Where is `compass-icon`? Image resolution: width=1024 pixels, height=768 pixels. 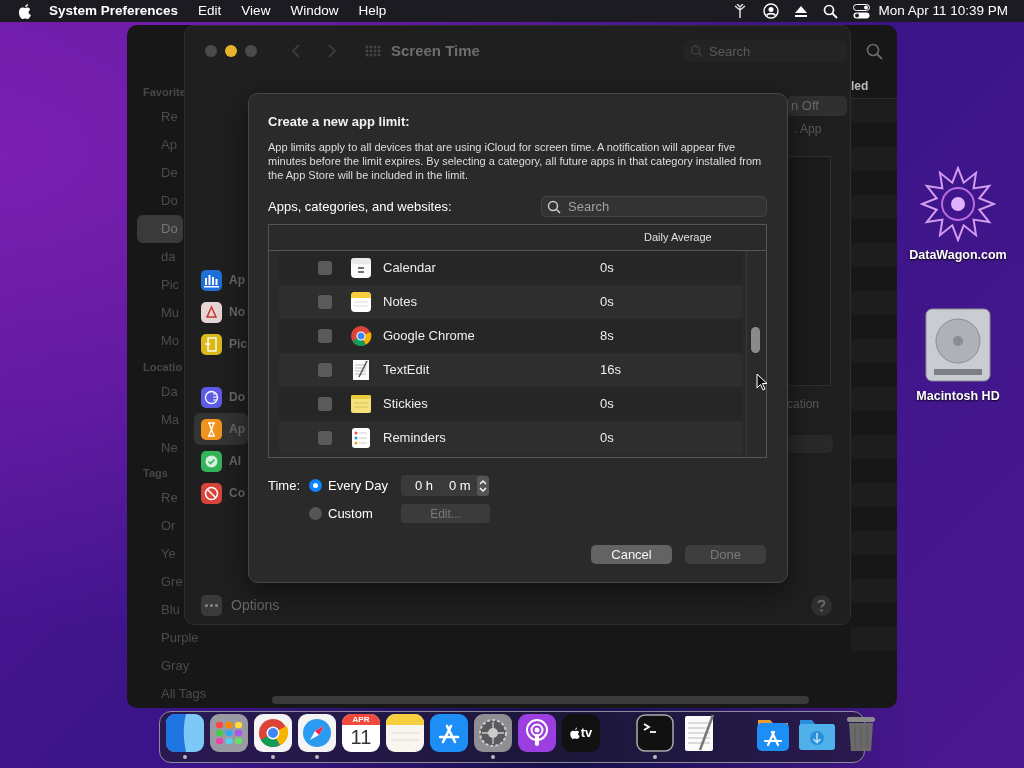 compass-icon is located at coordinates (317, 733).